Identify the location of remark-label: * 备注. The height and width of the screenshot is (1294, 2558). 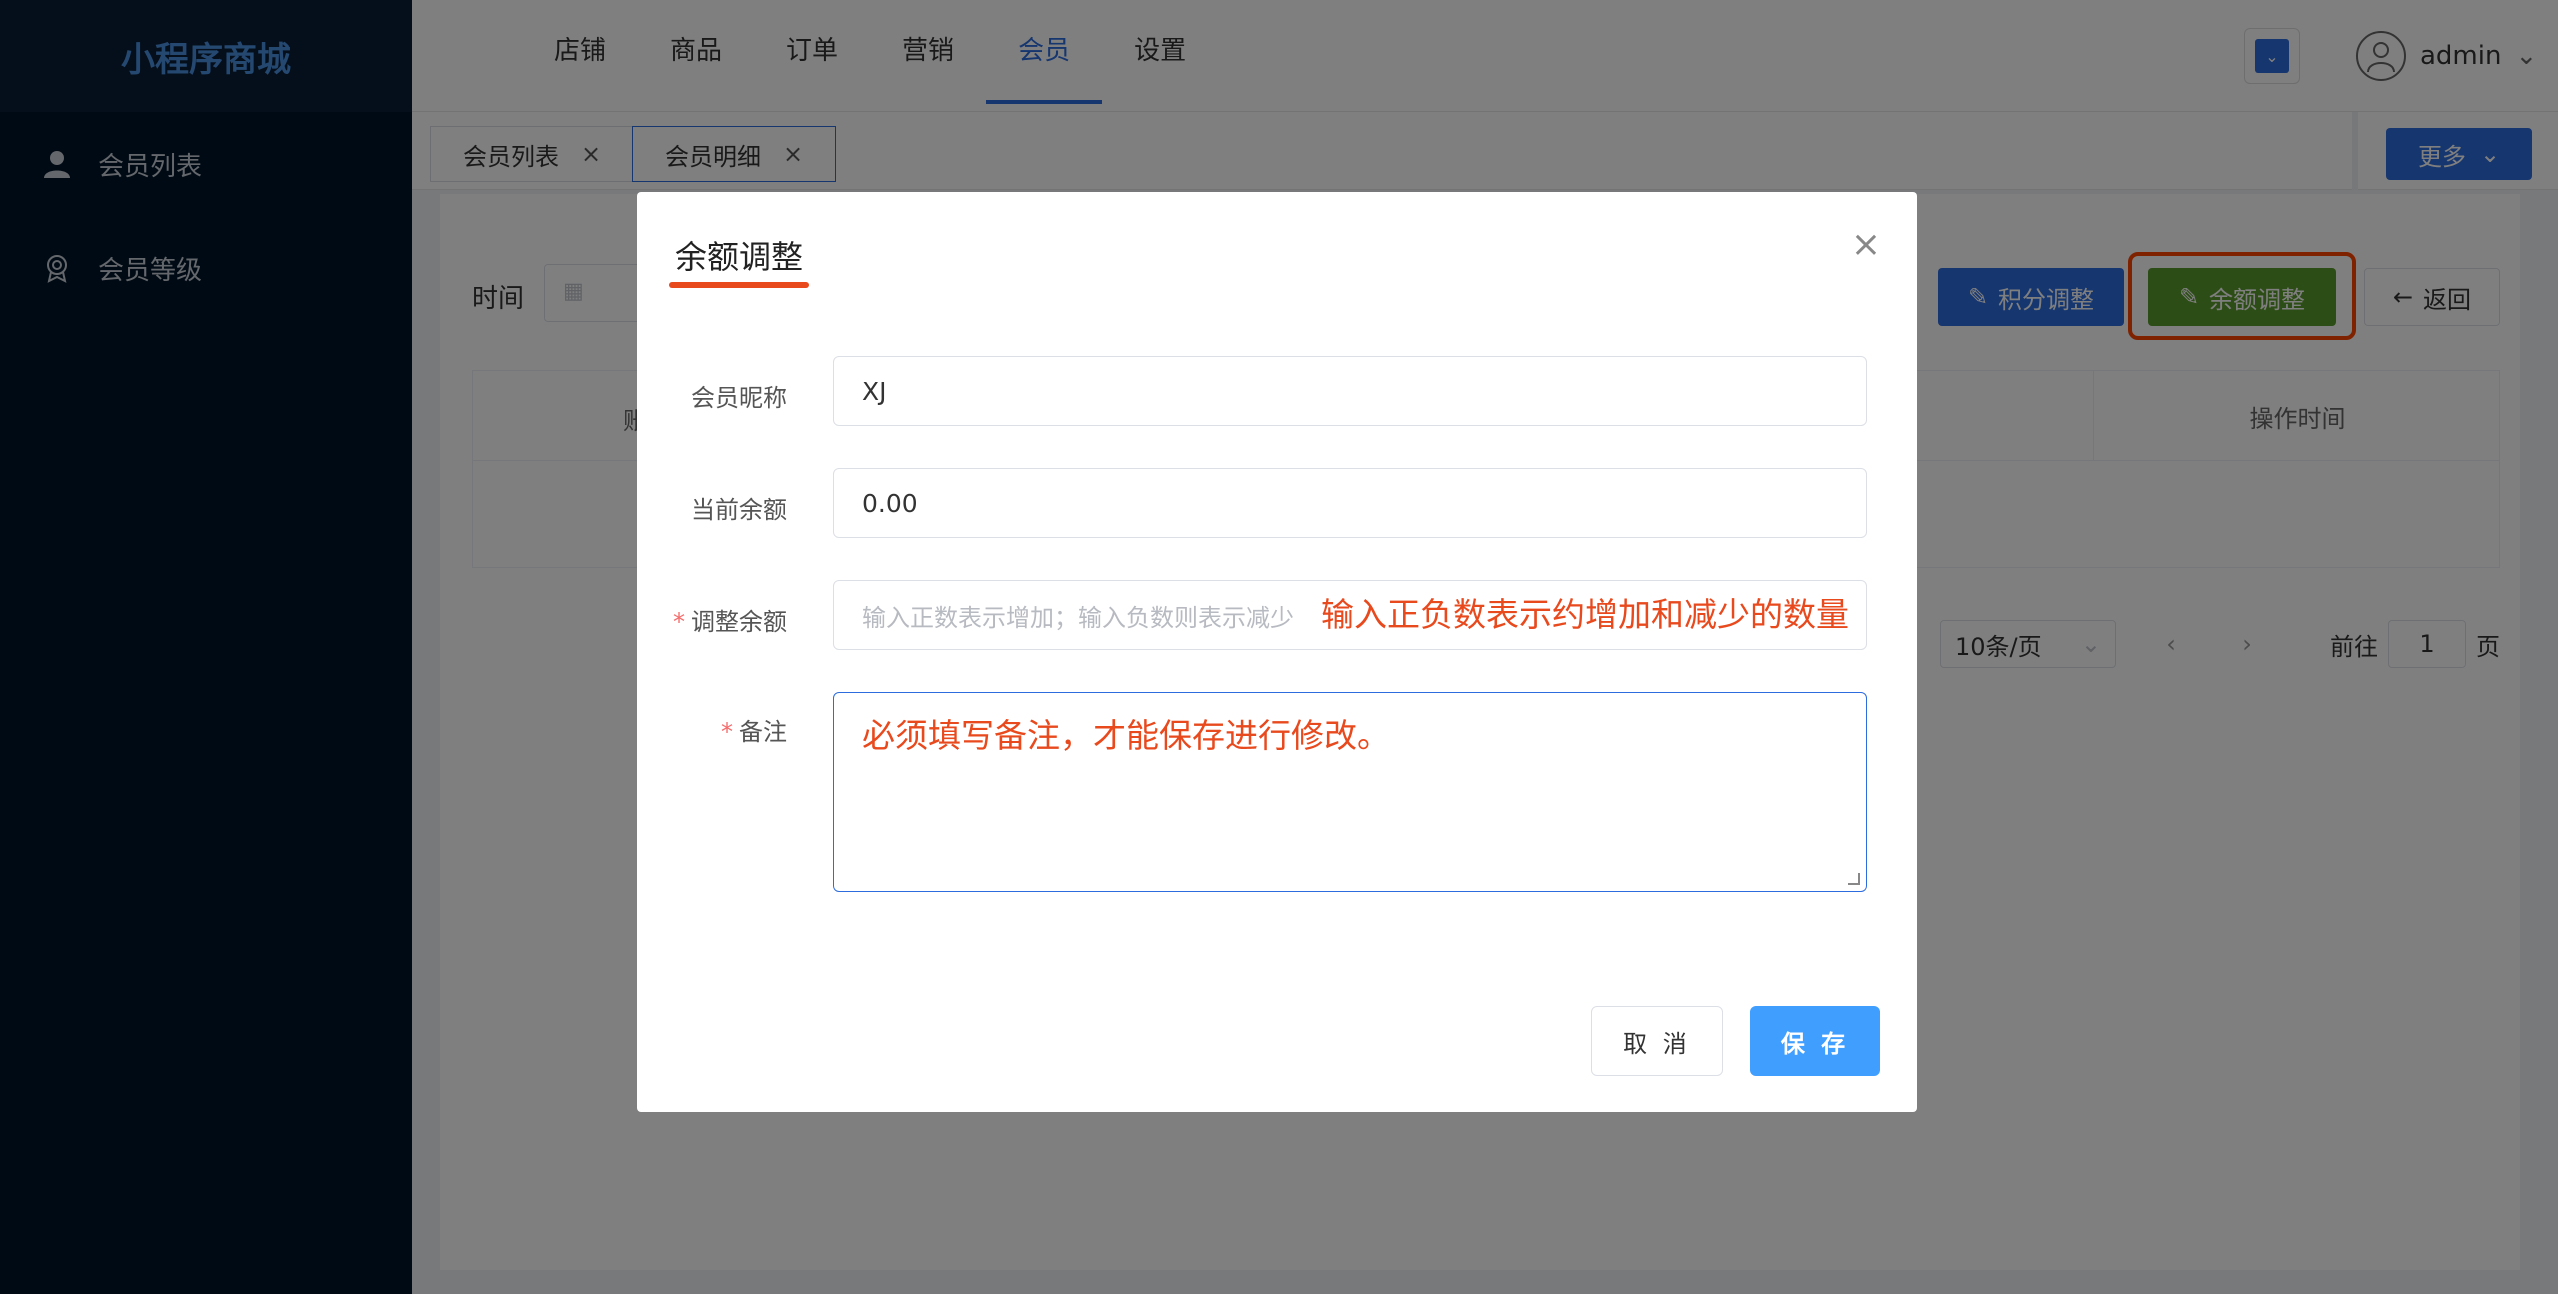
(754, 729).